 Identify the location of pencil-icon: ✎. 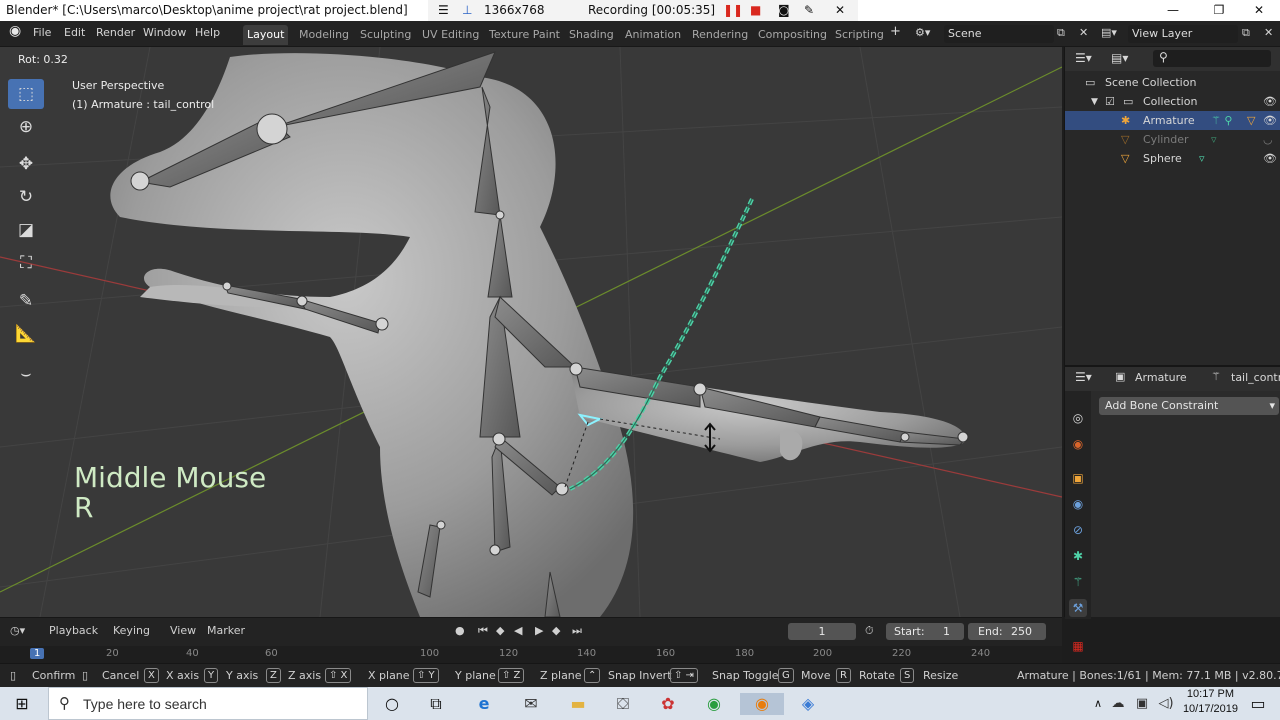
(809, 10).